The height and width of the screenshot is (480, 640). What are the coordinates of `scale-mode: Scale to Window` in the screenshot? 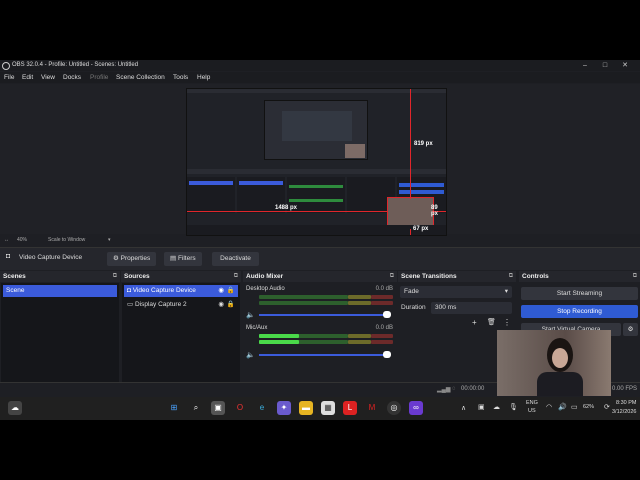 It's located at (66, 240).